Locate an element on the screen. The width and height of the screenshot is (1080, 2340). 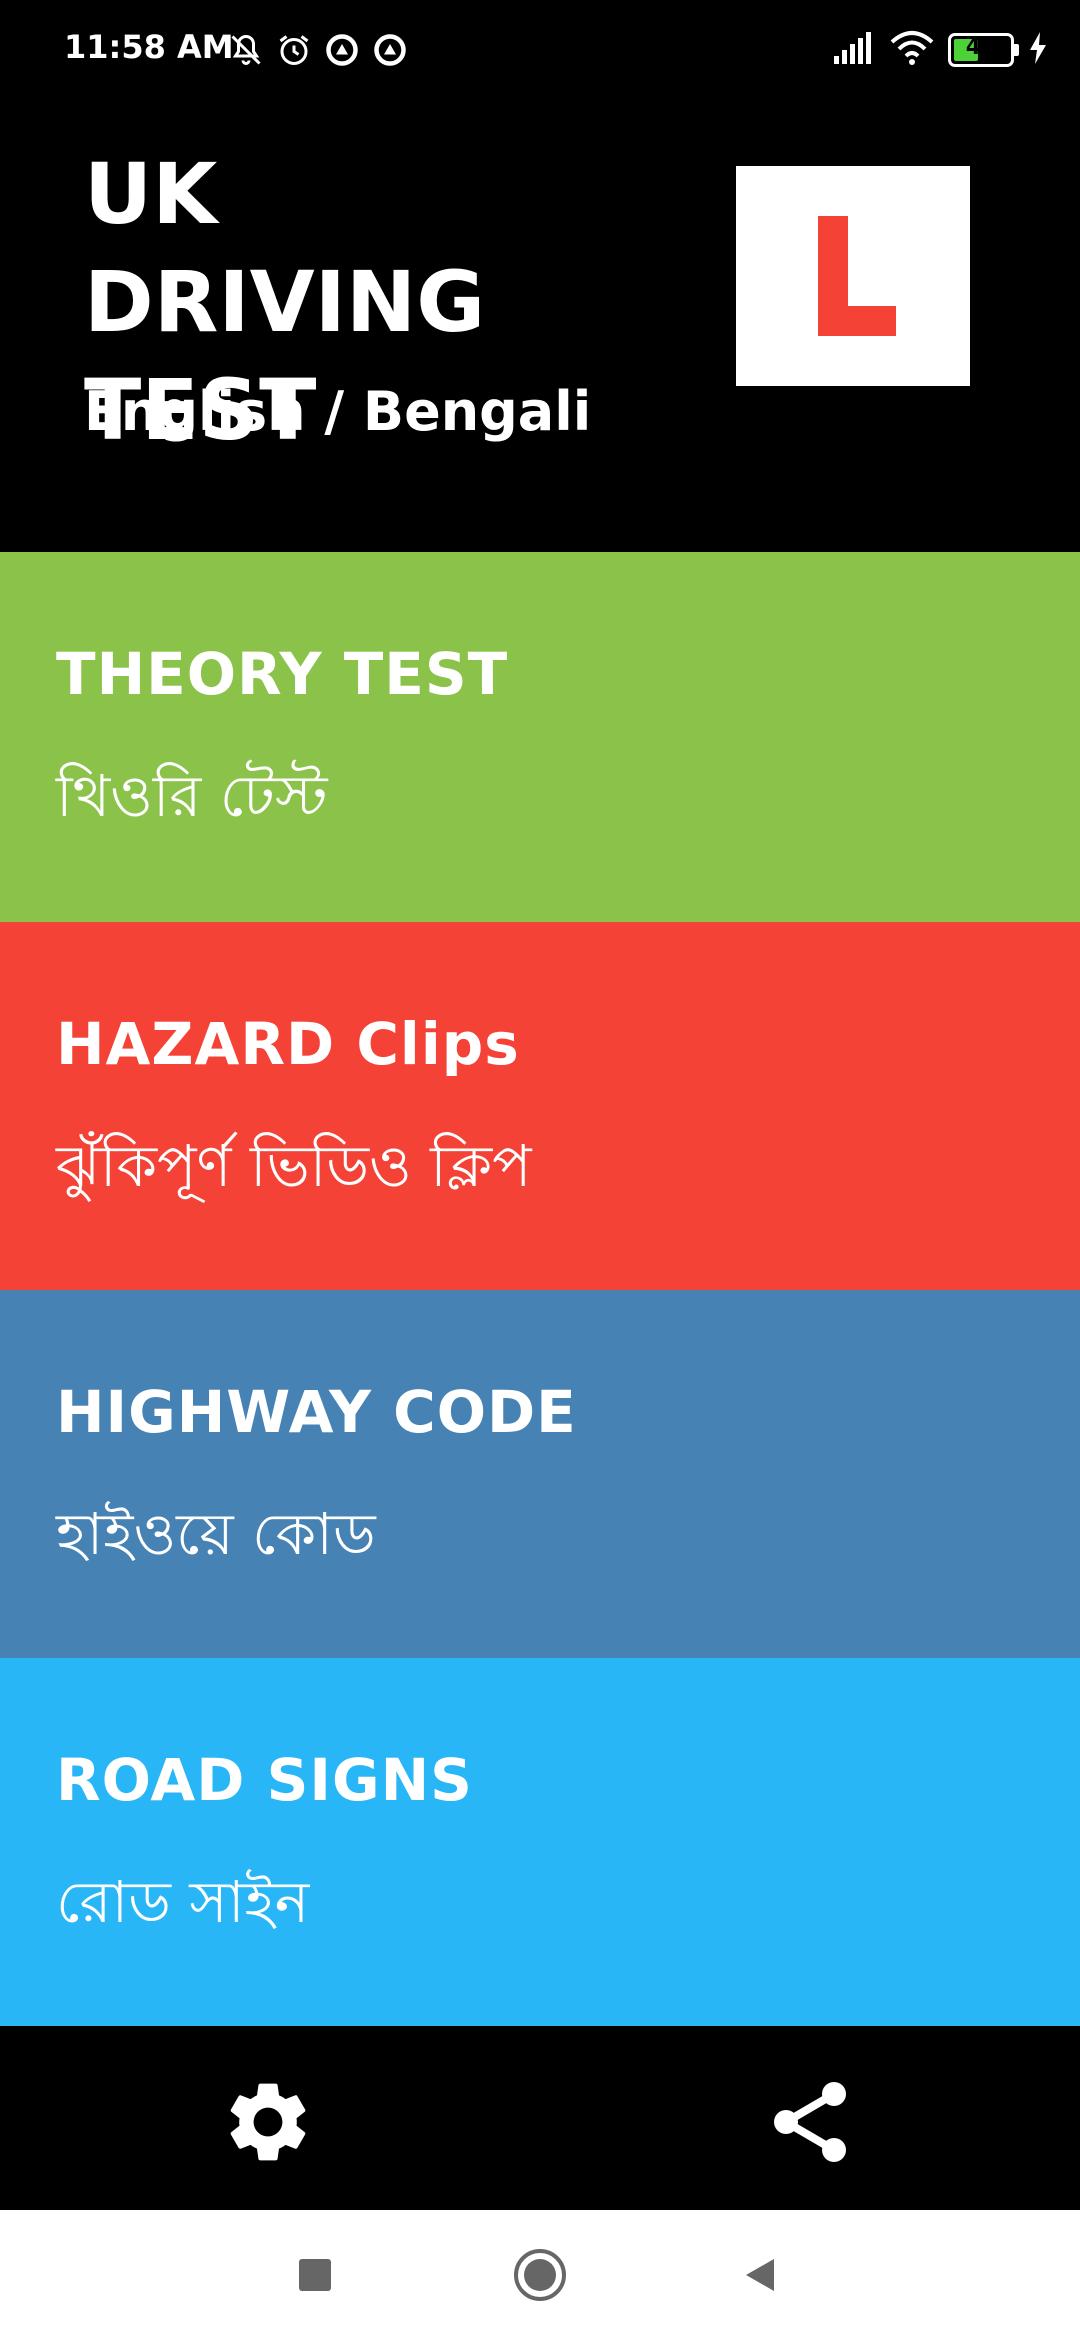
alarm-icon is located at coordinates (294, 50).